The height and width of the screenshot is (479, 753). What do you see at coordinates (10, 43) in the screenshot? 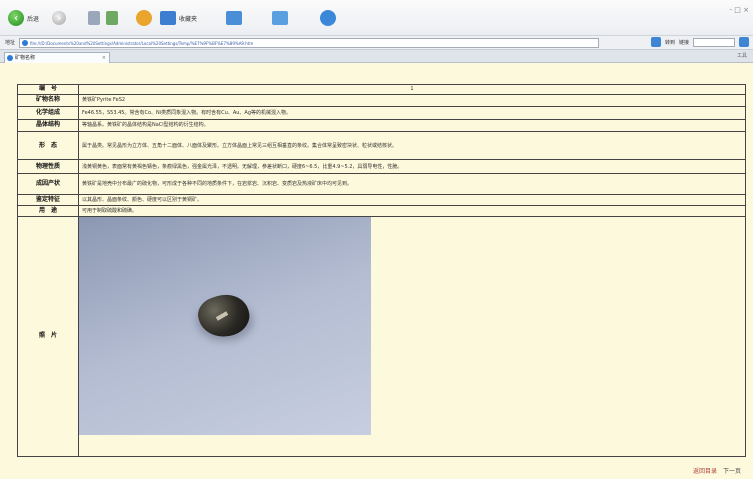
I see `address-label: 地址` at bounding box center [10, 43].